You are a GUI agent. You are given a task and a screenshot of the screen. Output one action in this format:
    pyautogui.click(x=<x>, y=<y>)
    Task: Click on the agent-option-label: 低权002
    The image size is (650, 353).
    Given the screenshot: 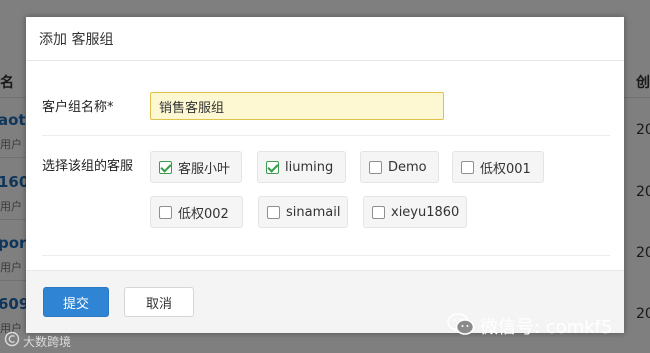 What is the action you would take?
    pyautogui.click(x=203, y=214)
    